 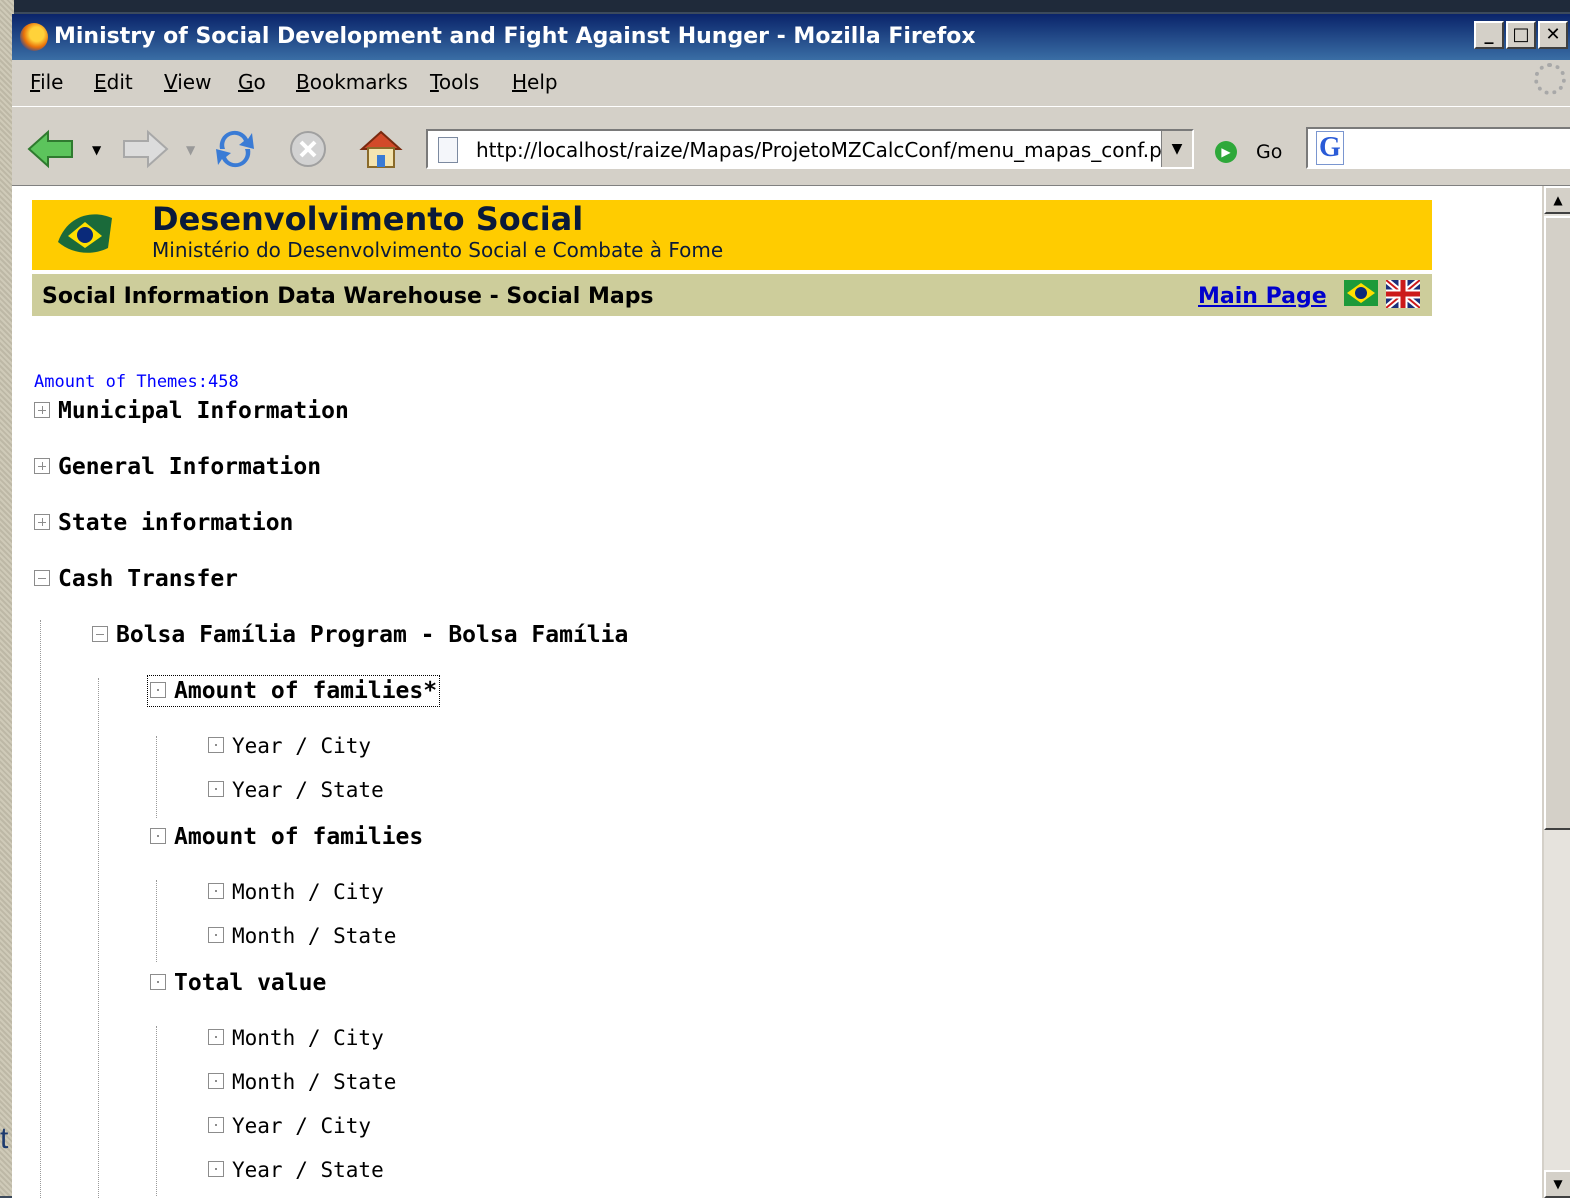 What do you see at coordinates (136, 382) in the screenshot?
I see `themes-count: Amount of Themes:458` at bounding box center [136, 382].